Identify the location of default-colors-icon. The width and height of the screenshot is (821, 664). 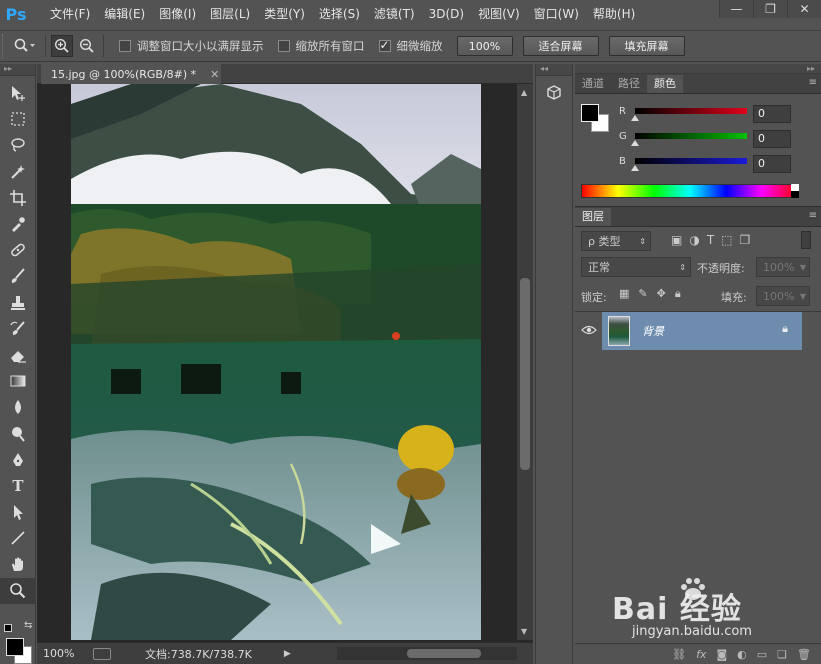
(8, 628).